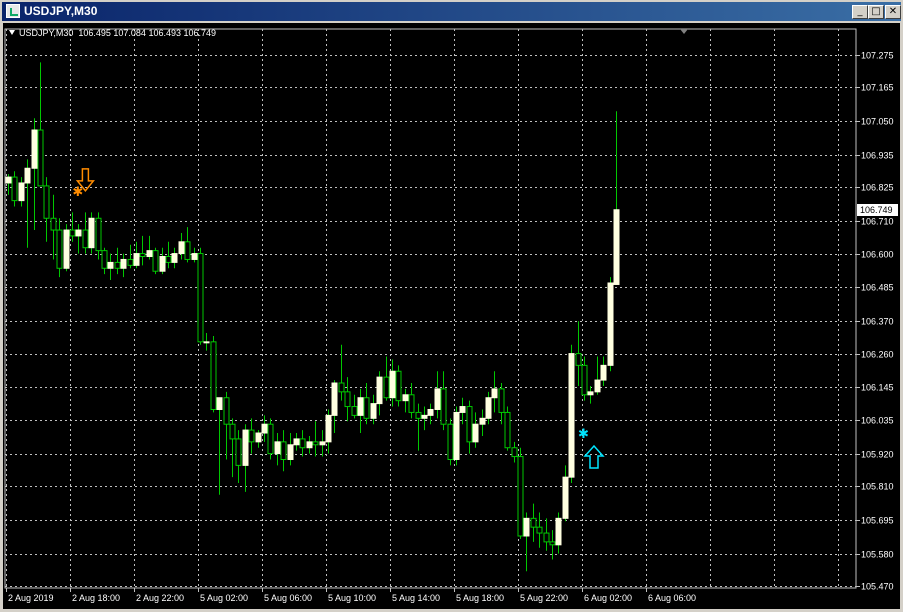  I want to click on dropdown-triangle-icon, so click(12, 32).